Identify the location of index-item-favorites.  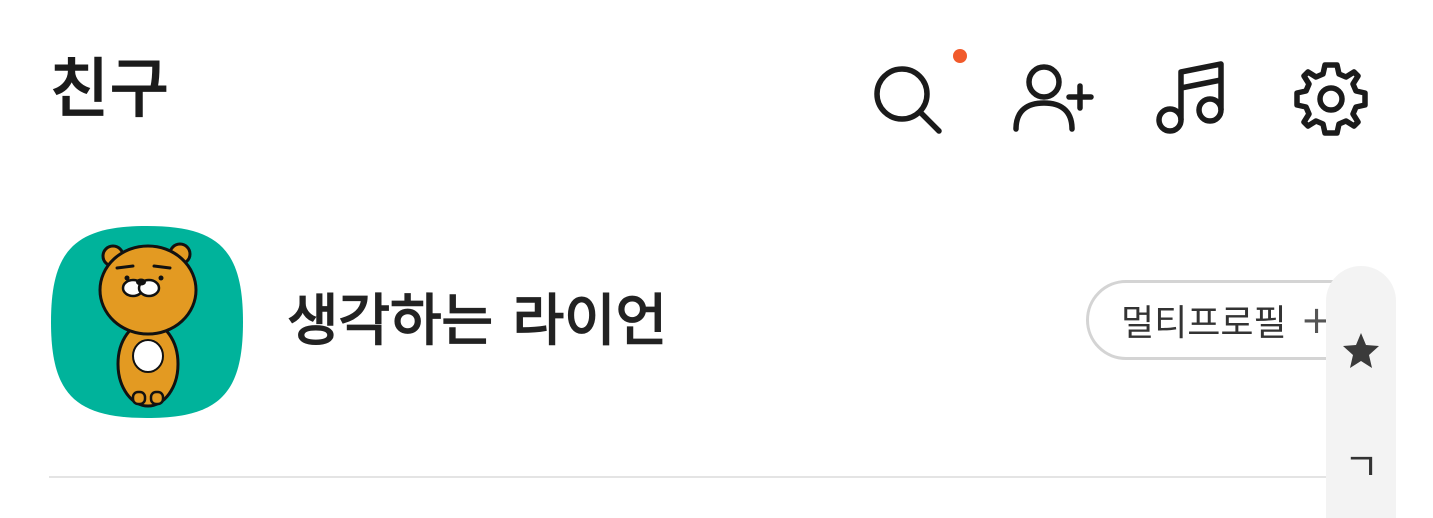
(1361, 350).